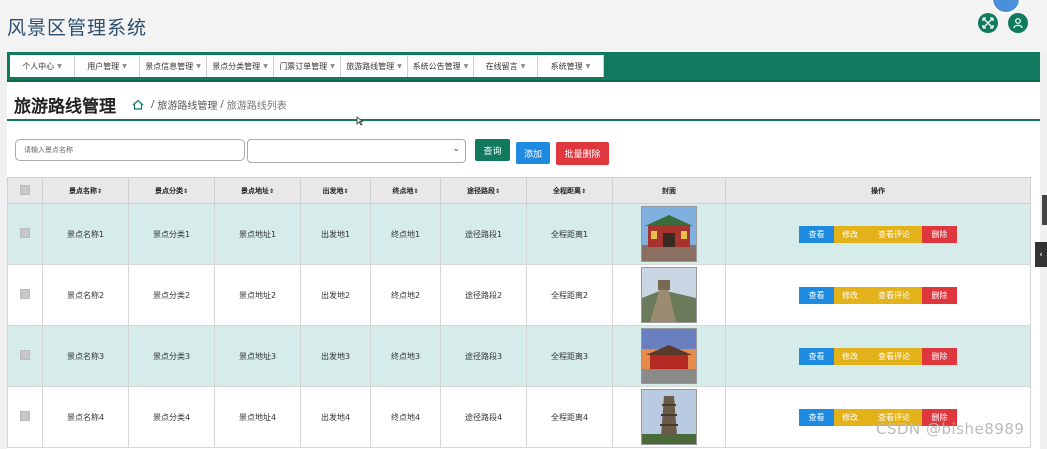  I want to click on breadcrumb-current: 旅游路线列表, so click(256, 106).